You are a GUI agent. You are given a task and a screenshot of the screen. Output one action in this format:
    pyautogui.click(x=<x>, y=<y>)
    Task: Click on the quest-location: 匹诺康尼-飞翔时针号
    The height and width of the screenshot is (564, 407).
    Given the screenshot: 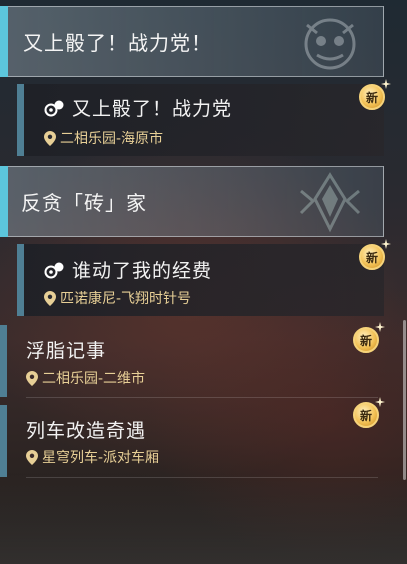 What is the action you would take?
    pyautogui.click(x=126, y=299)
    